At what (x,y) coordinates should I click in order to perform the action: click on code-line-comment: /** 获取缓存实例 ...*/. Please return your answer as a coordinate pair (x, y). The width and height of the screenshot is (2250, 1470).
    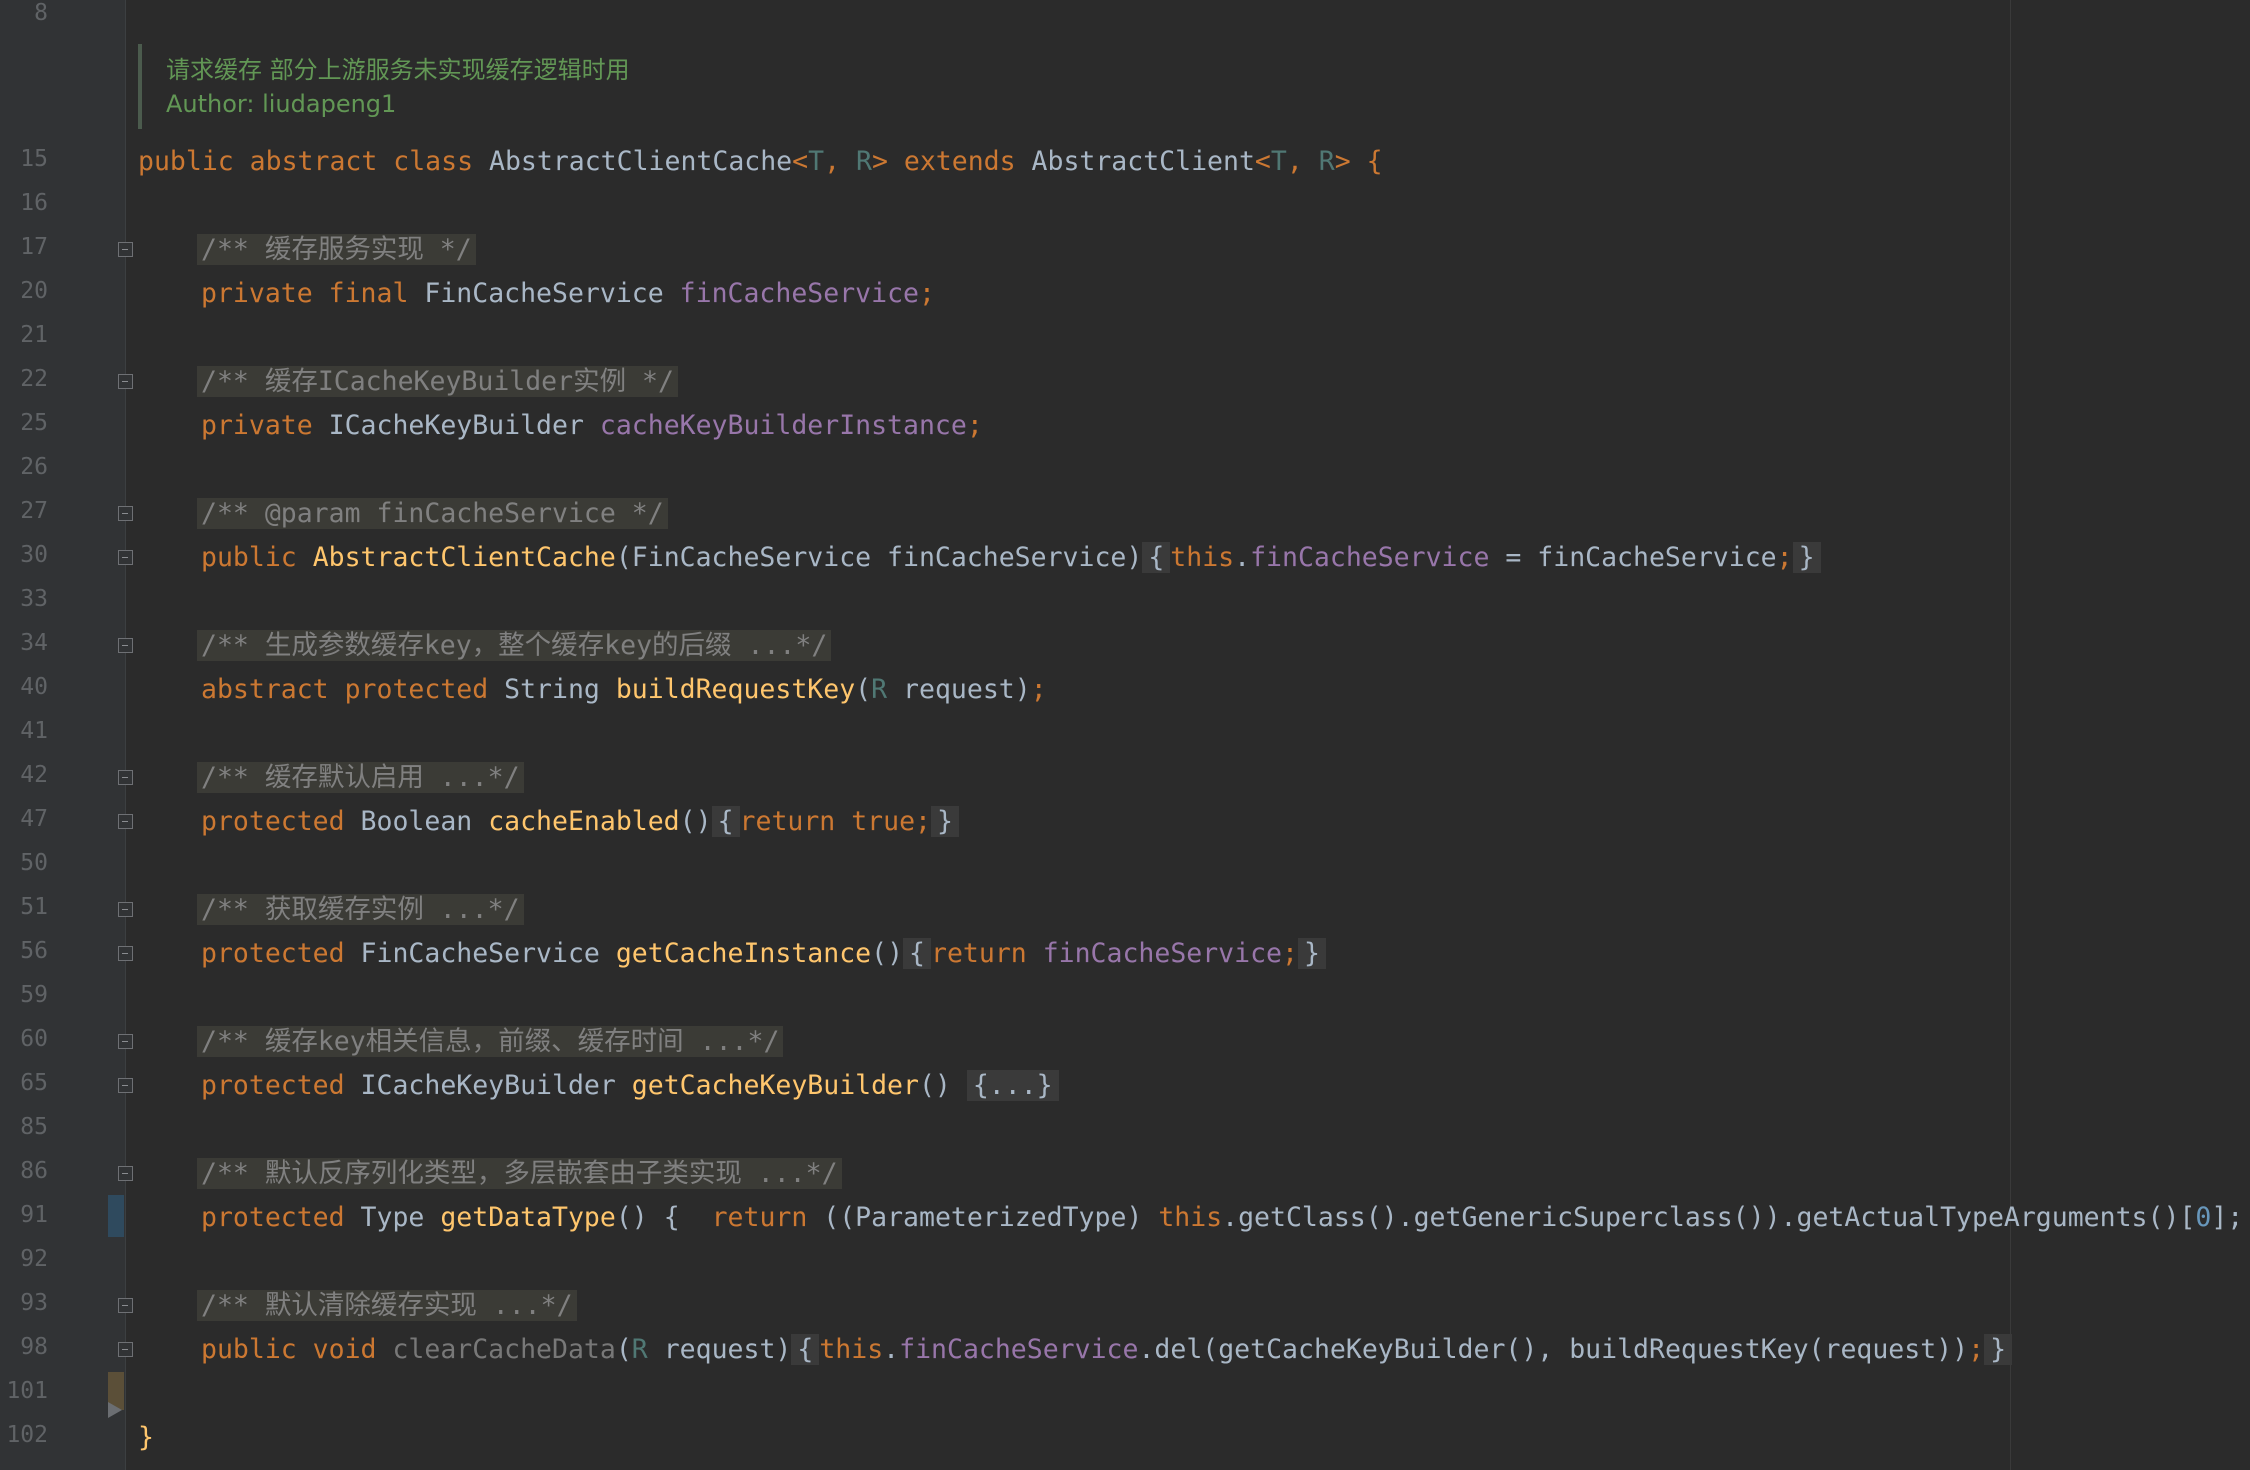
    Looking at the image, I should click on (360, 910).